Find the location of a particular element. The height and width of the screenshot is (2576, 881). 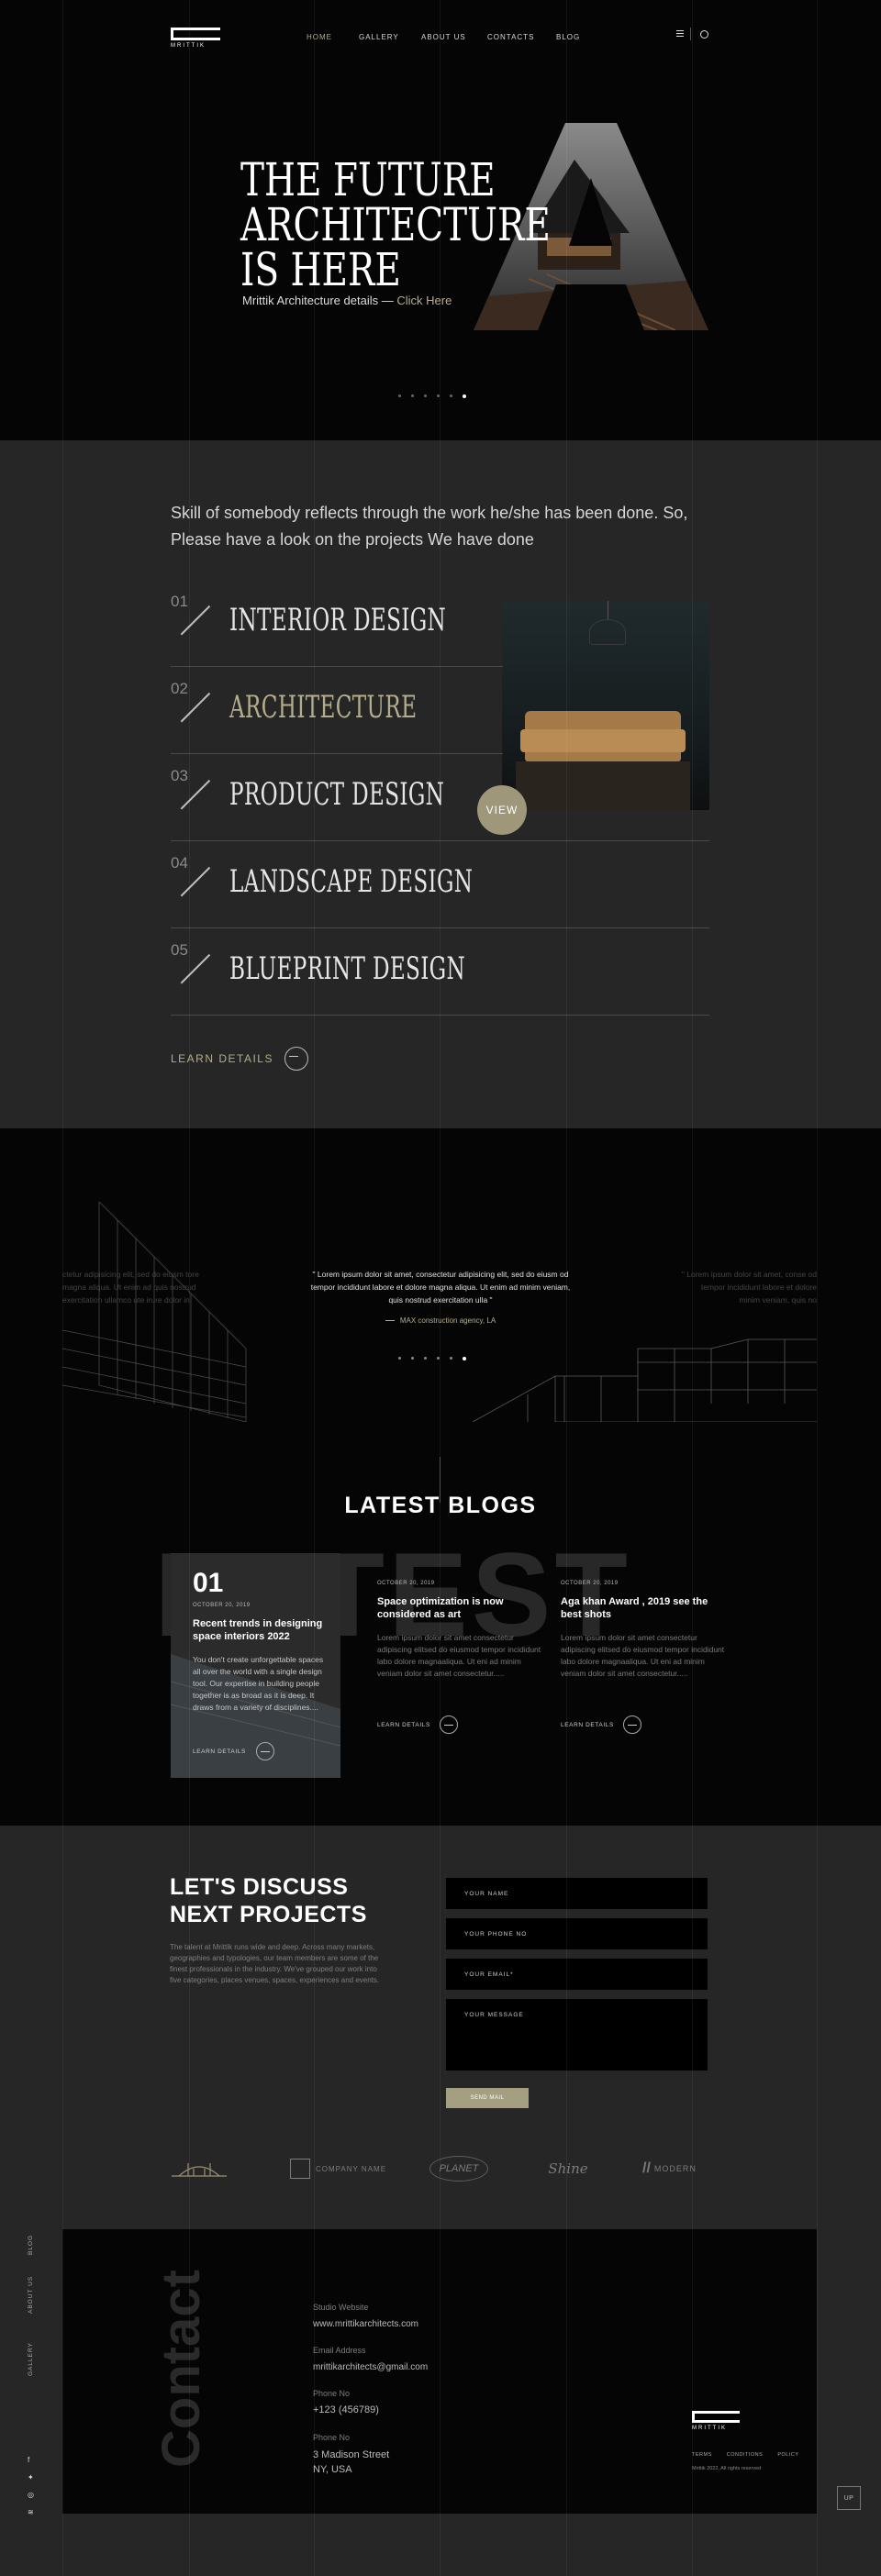

service-item: 03 PRODUCT DESIGN is located at coordinates (440, 797).